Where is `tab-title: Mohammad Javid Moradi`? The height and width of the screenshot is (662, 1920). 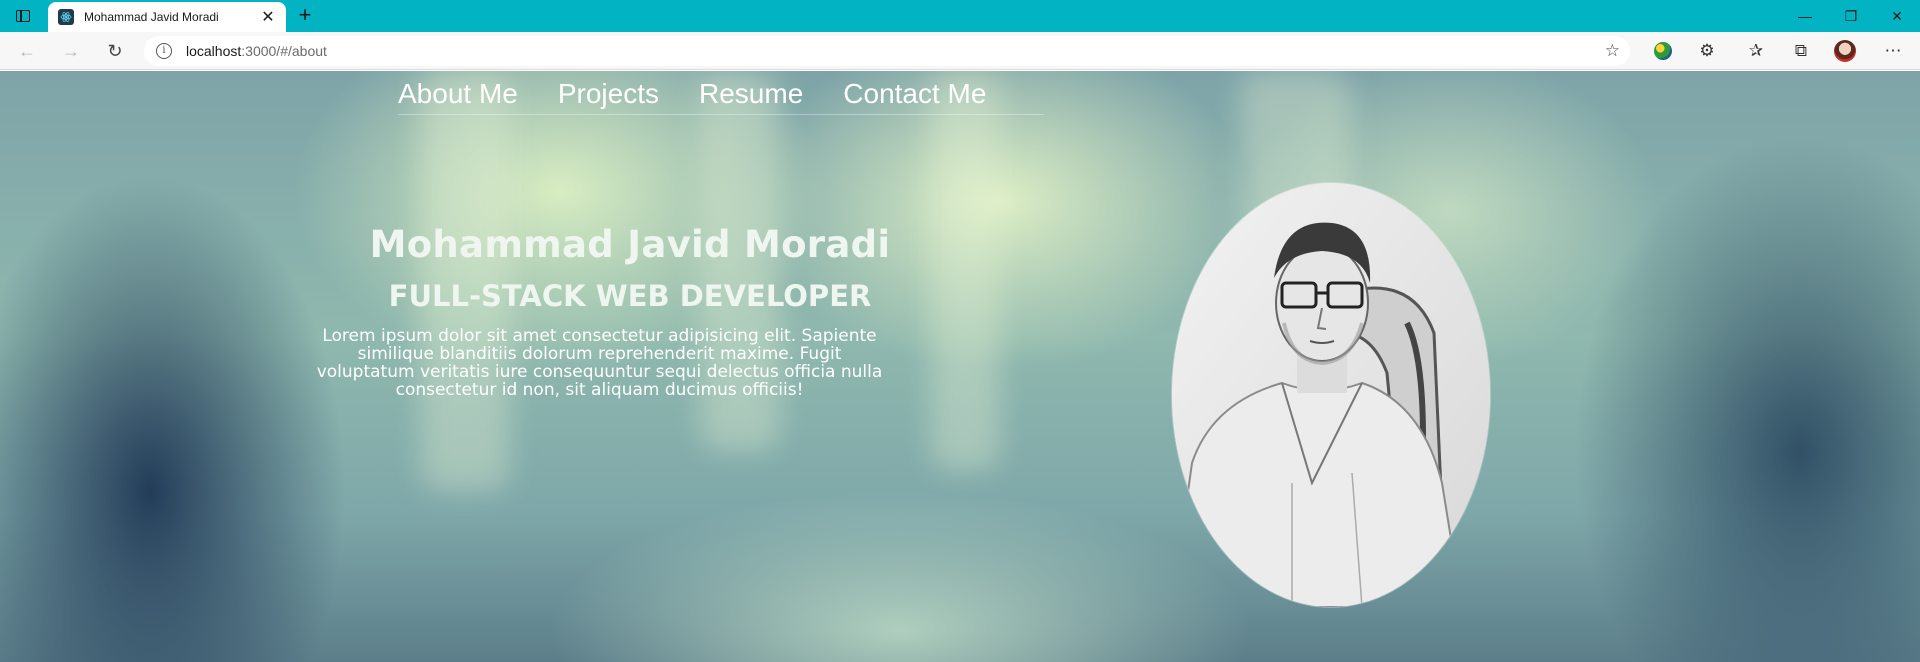 tab-title: Mohammad Javid Moradi is located at coordinates (151, 17).